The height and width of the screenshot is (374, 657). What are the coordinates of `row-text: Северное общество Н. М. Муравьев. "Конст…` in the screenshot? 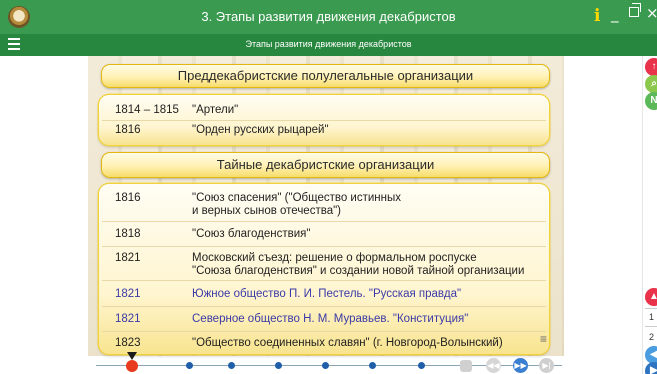 It's located at (330, 319).